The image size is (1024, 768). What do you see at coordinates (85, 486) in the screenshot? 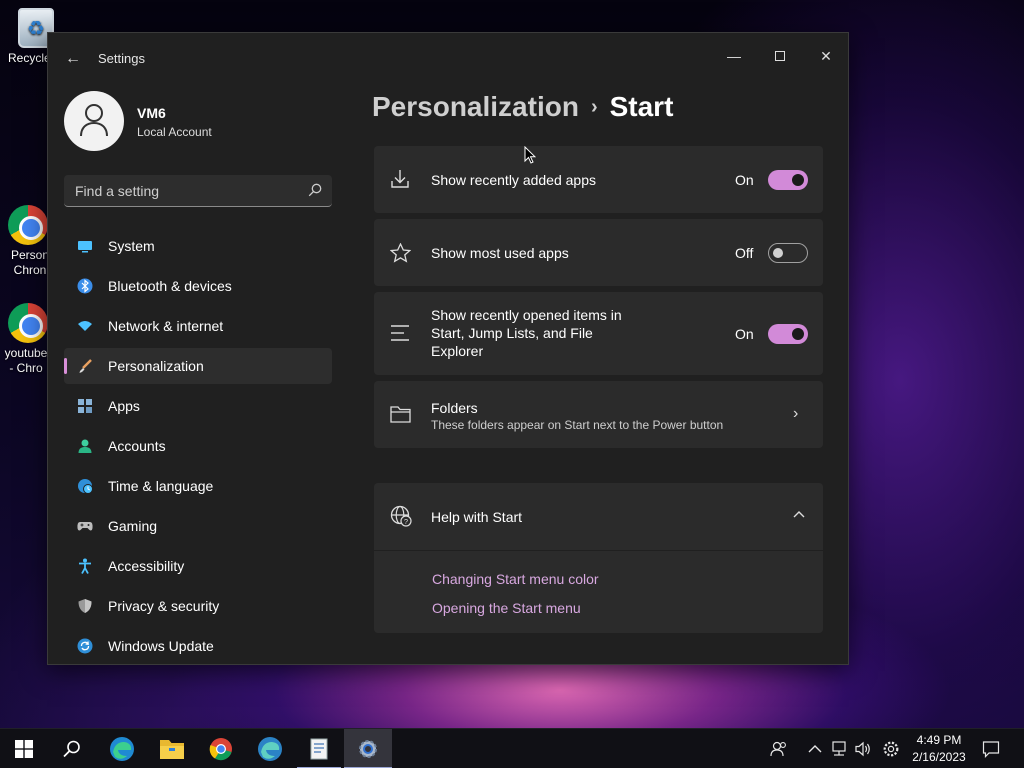
I see `globe-clock-icon` at bounding box center [85, 486].